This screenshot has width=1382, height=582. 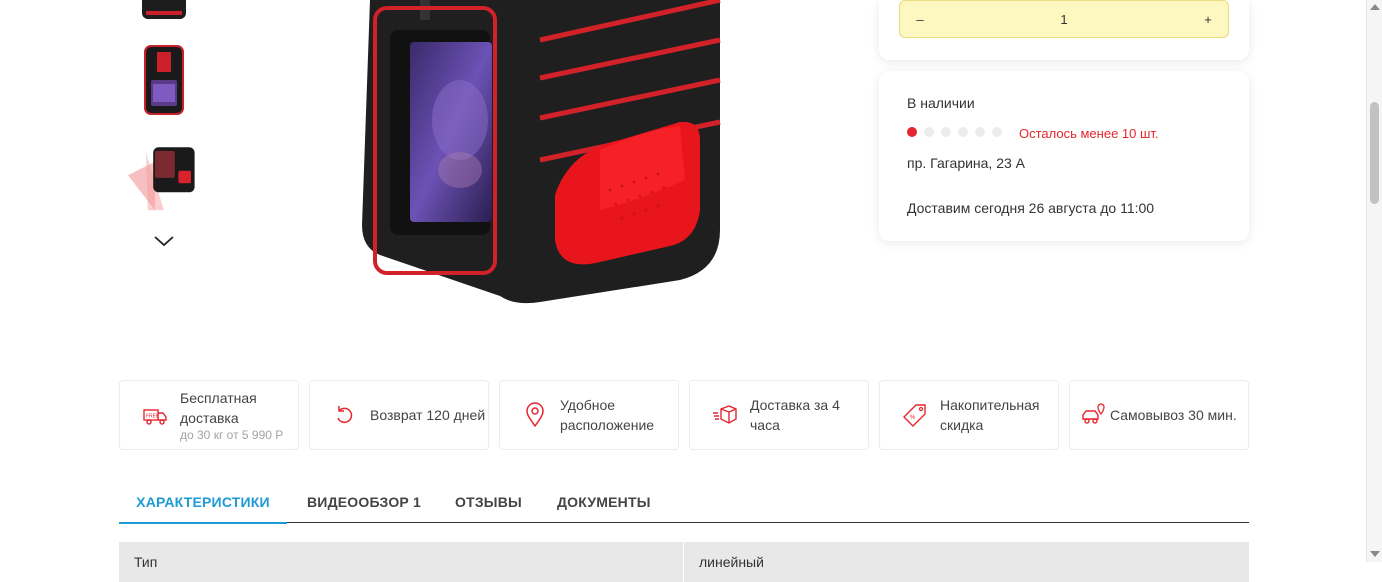 What do you see at coordinates (941, 103) in the screenshot?
I see `availability-title: В наличии` at bounding box center [941, 103].